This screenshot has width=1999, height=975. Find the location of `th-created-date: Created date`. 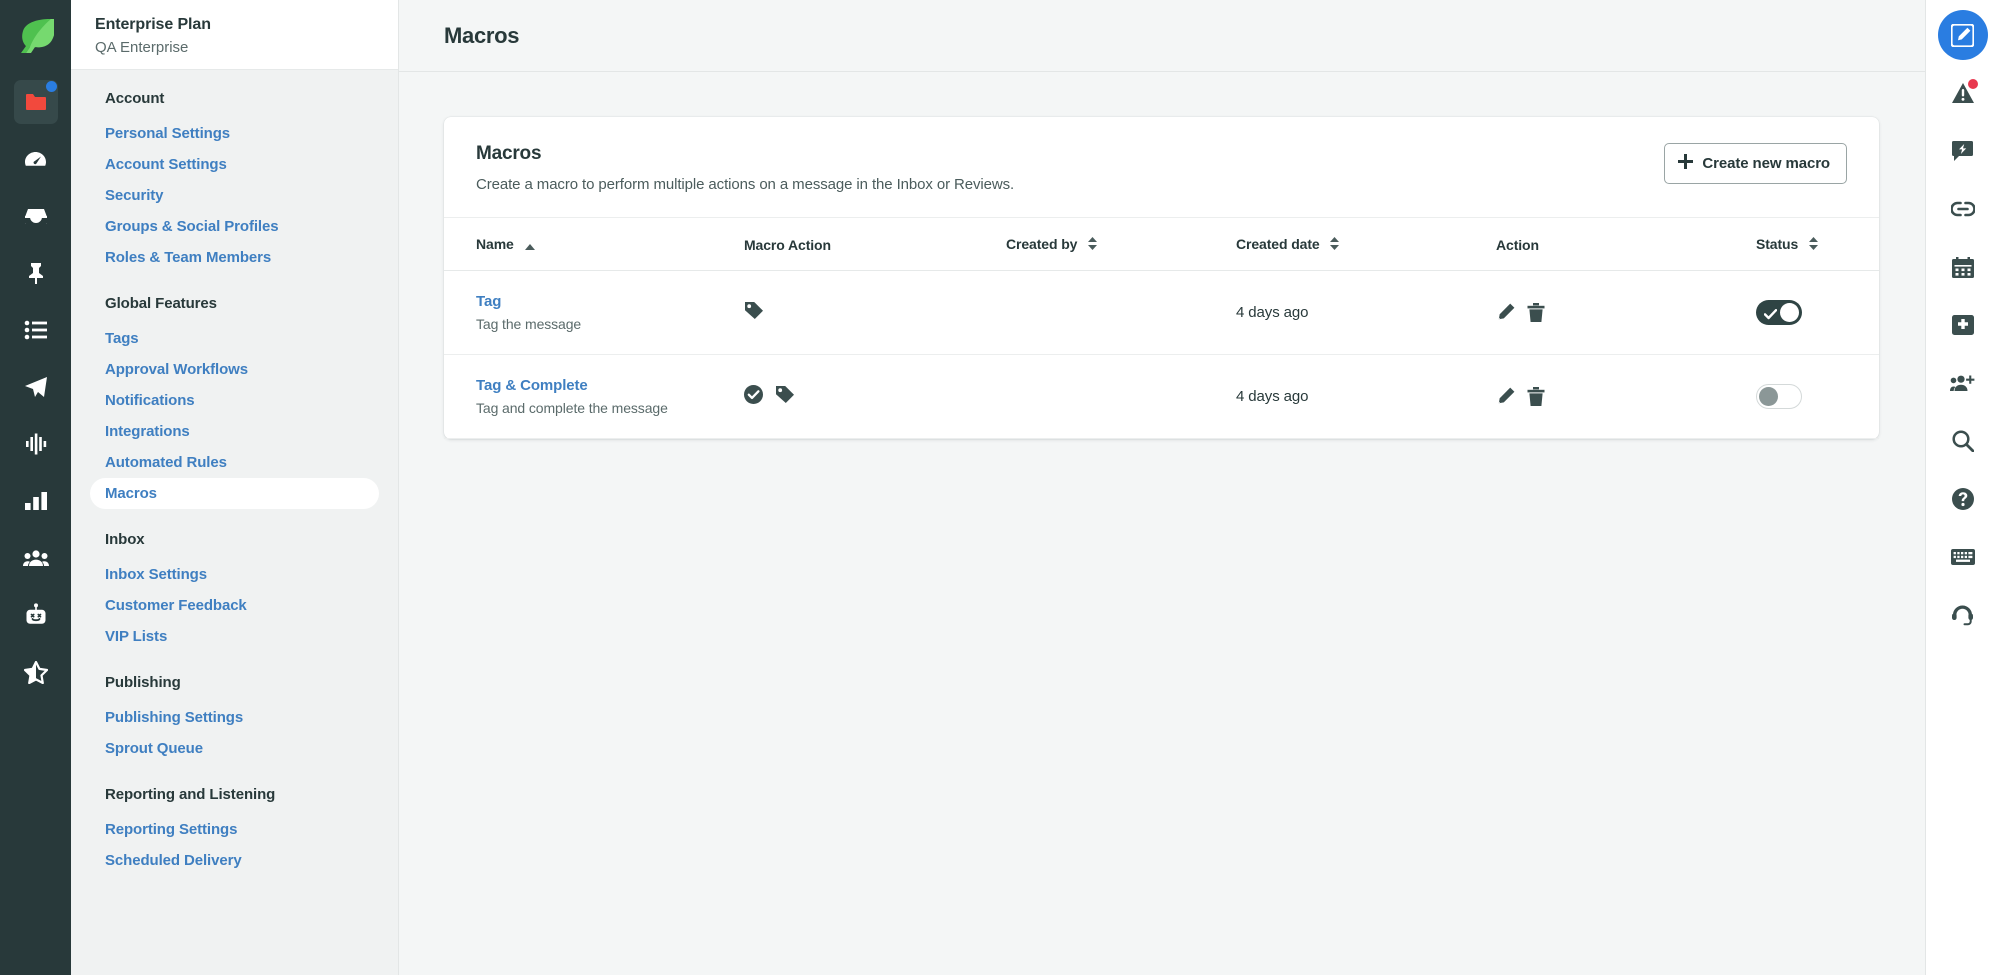

th-created-date: Created date is located at coordinates (1366, 245).